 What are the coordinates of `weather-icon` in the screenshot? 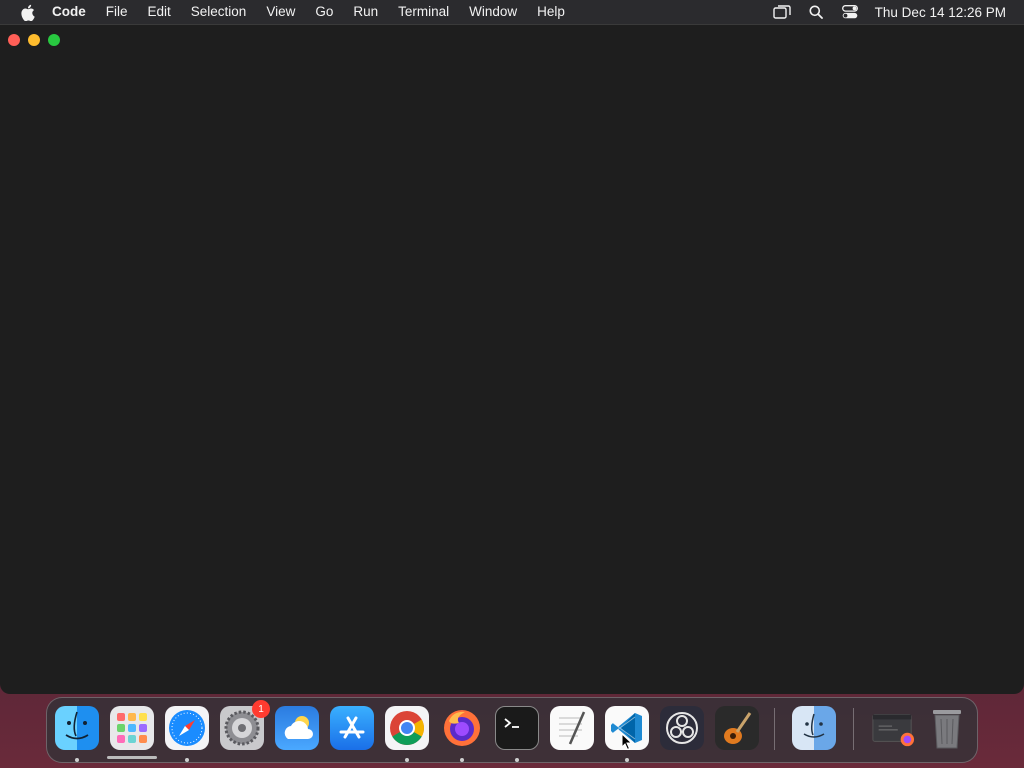 It's located at (298, 727).